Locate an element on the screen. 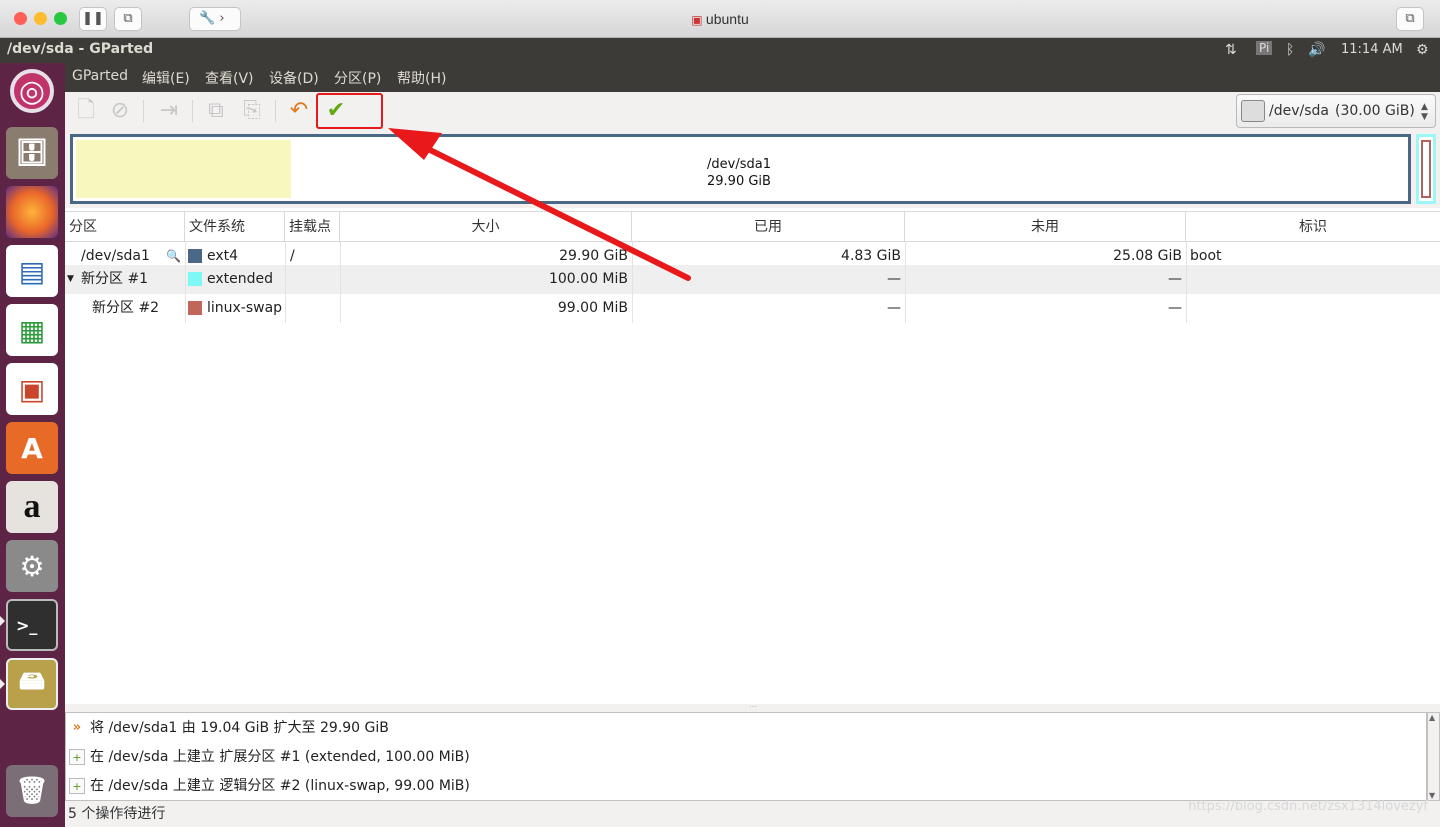 Image resolution: width=1440 pixels, height=827 pixels. amazon-icon: a is located at coordinates (32, 507).